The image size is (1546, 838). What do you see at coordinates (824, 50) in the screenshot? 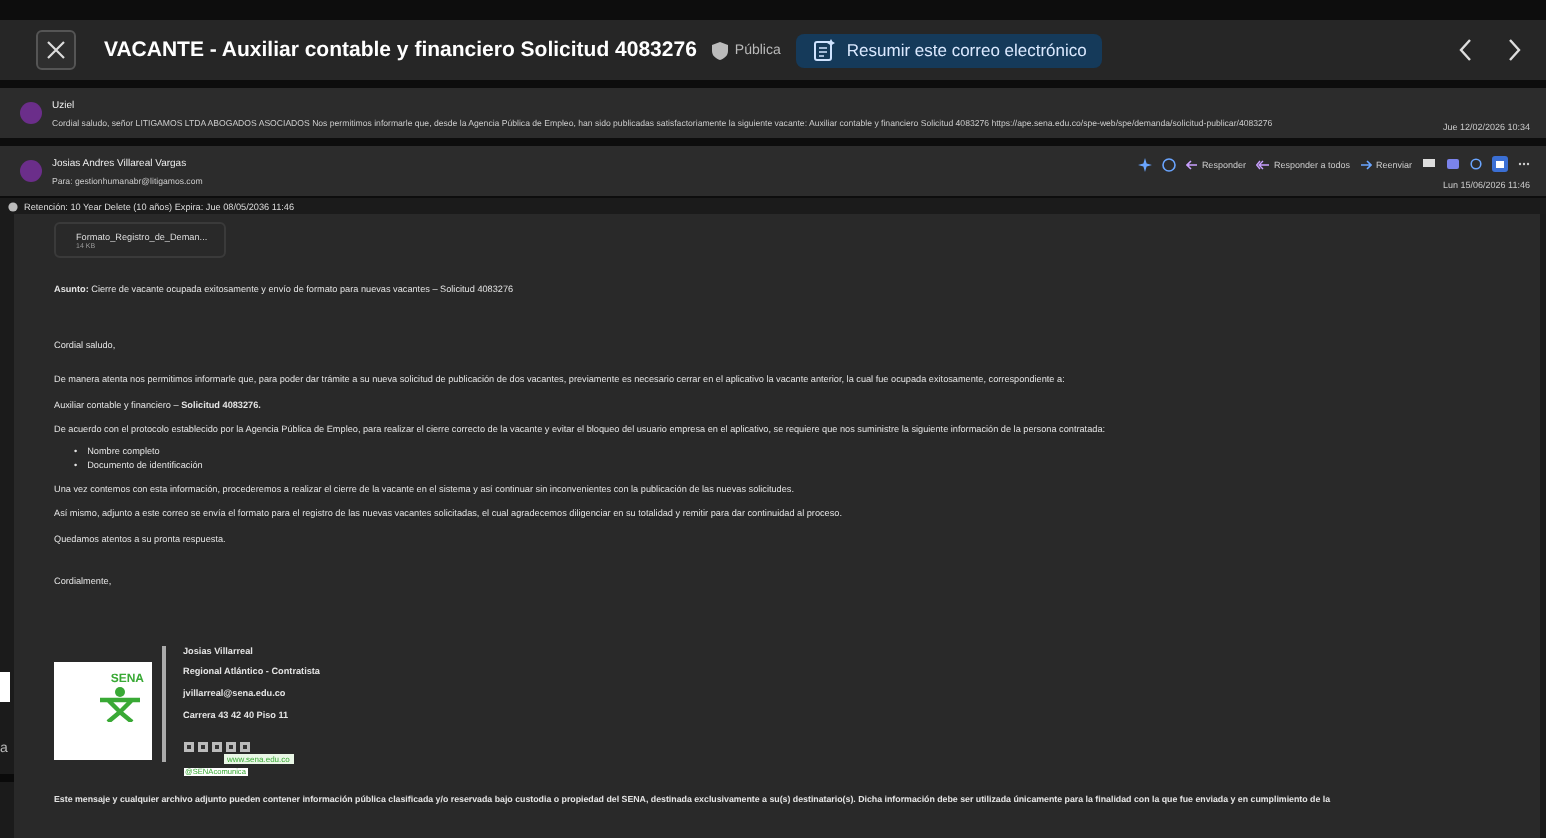
I see `summary-icon` at bounding box center [824, 50].